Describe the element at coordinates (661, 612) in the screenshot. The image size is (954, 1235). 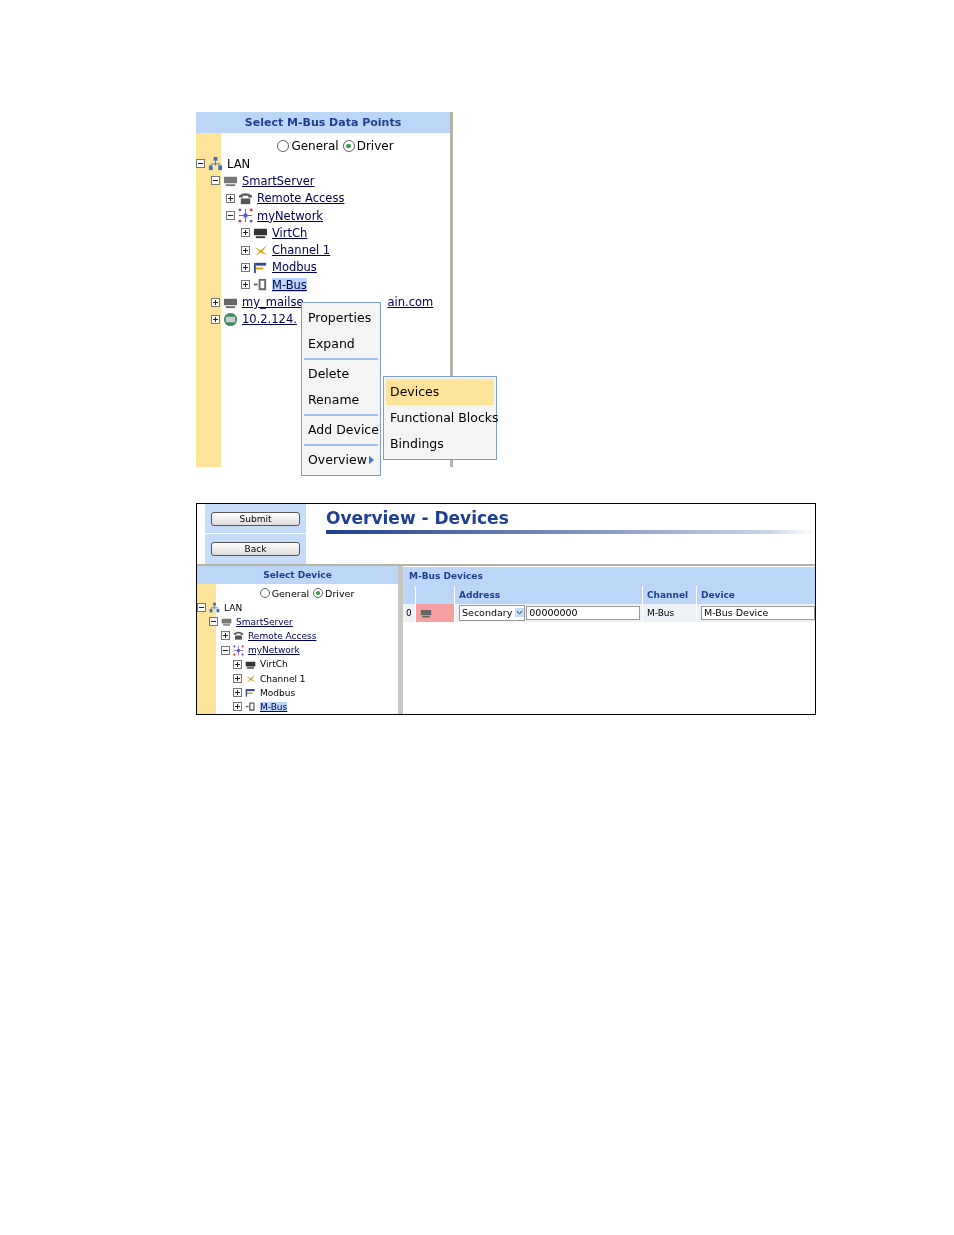
I see `table-cell: M-Bus` at that location.